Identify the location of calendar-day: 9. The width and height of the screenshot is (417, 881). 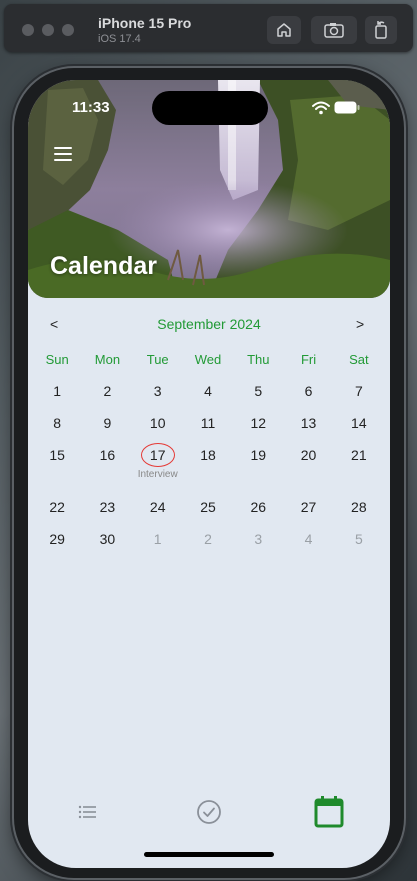
(107, 431).